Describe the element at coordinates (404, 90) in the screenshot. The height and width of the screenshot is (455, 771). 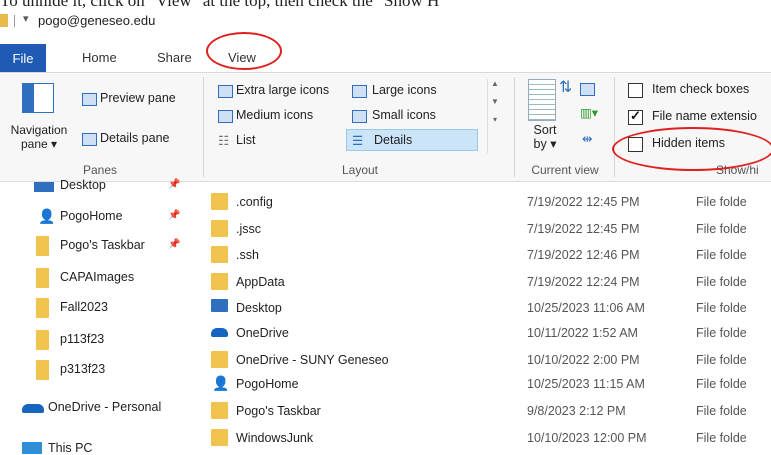
I see `layout-large-icons: Large icons` at that location.